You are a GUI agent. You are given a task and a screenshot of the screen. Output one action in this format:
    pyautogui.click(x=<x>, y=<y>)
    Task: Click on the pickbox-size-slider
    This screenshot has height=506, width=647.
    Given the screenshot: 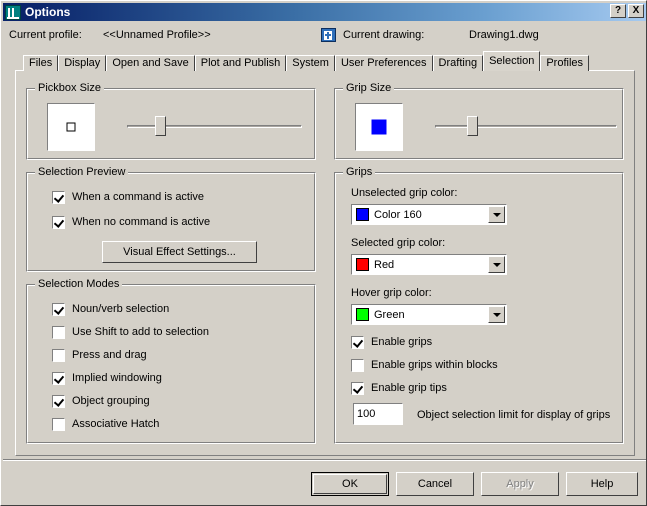 What is the action you would take?
    pyautogui.click(x=214, y=126)
    